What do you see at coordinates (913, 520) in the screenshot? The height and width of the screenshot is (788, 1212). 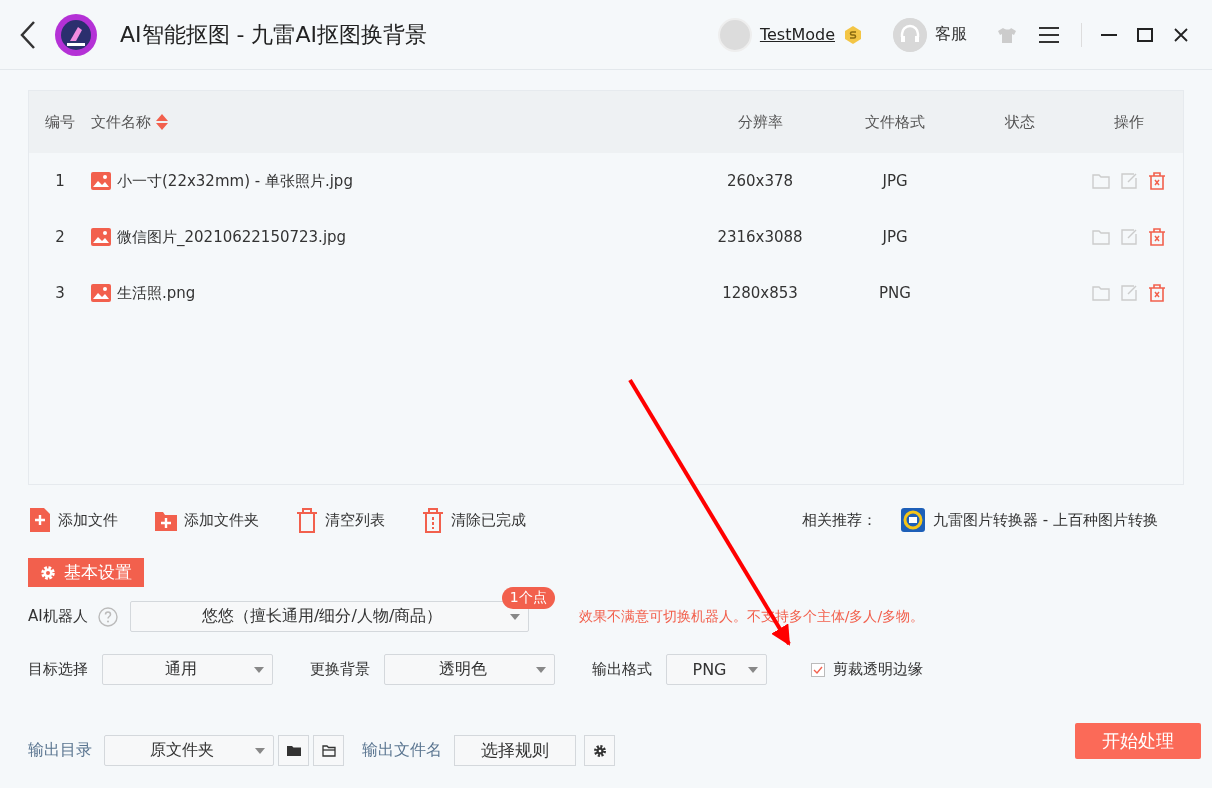 I see `converter-app-icon` at bounding box center [913, 520].